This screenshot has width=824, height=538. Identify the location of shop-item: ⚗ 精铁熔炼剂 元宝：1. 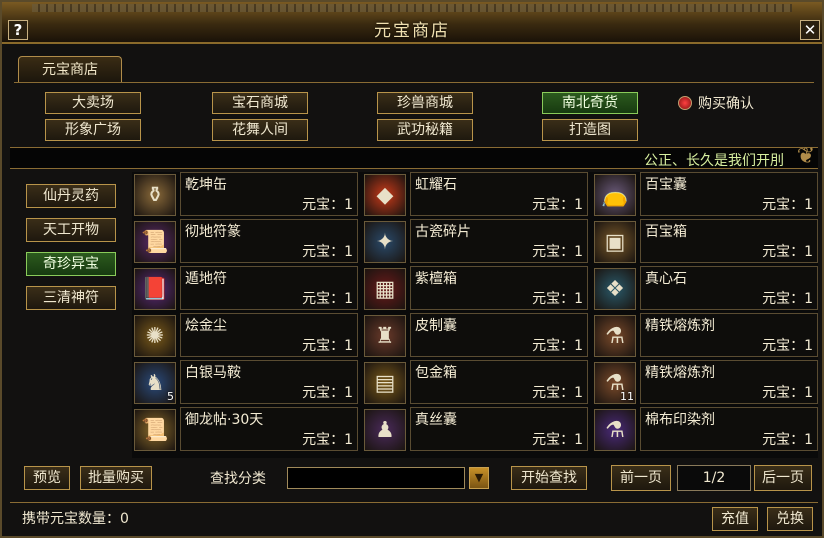
(707, 335).